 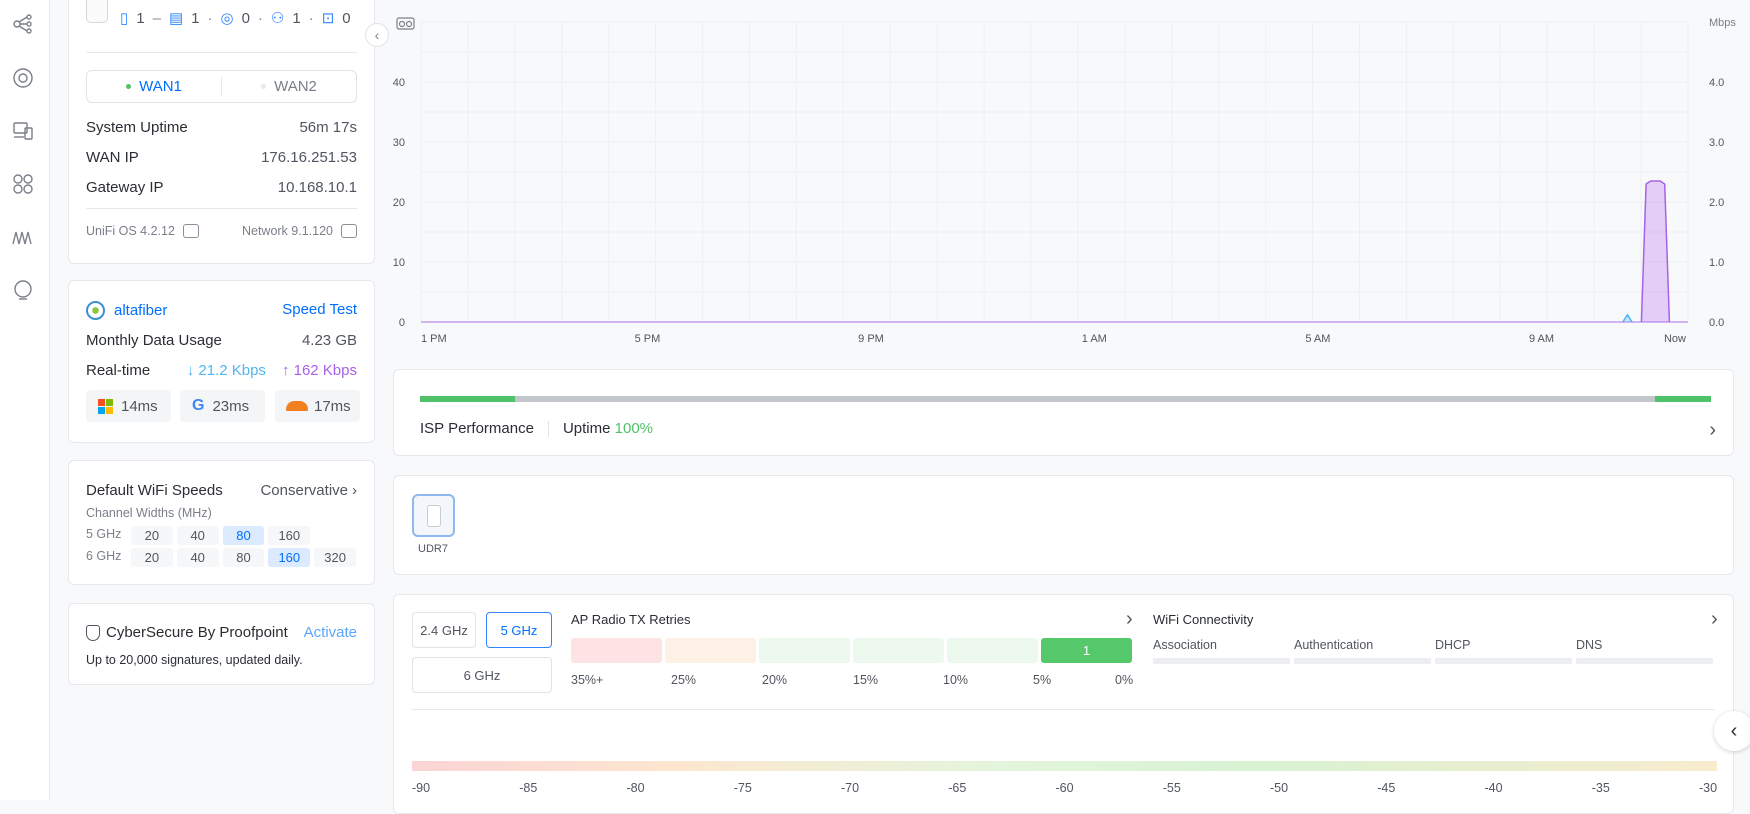 I want to click on signal-scale: -90 -85 -80 -75 -70 -65 -60 -55 -50 -45 -40 -35 -30, so click(x=1064, y=785).